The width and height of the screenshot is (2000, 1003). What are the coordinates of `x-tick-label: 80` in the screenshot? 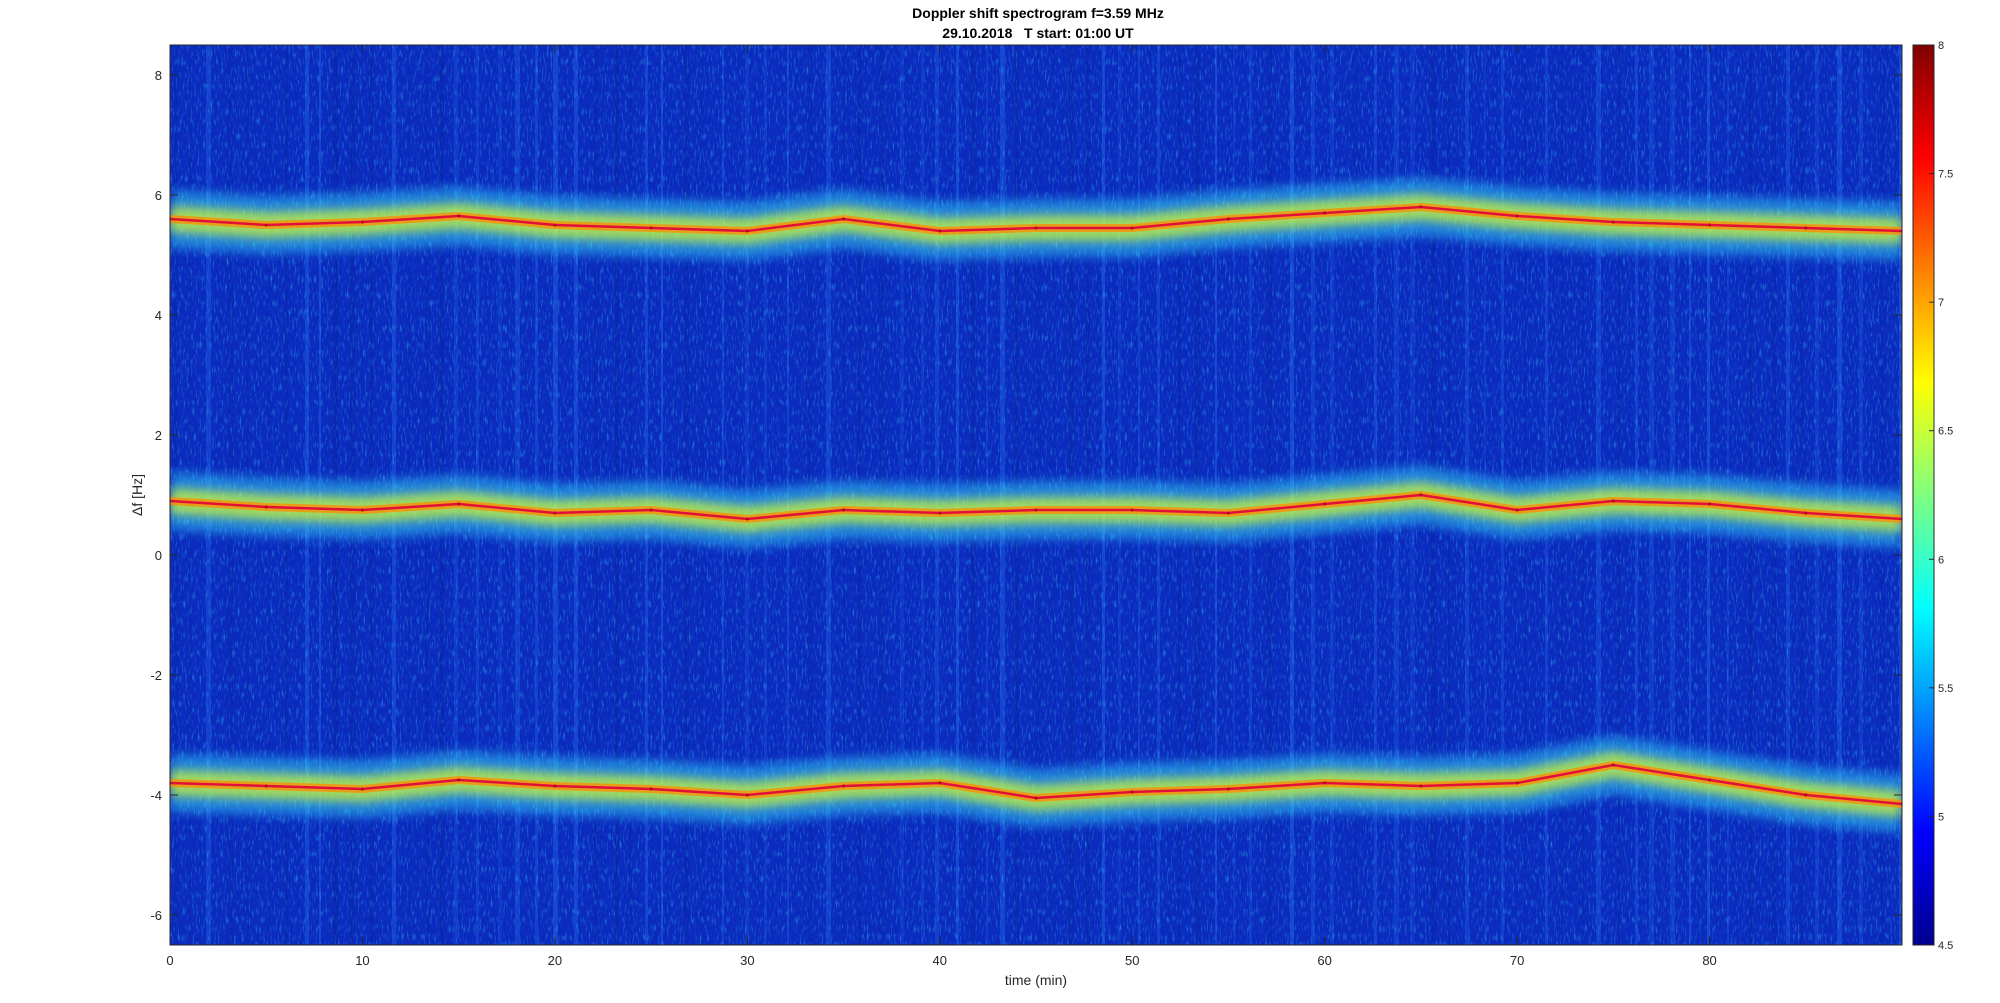 It's located at (1709, 960).